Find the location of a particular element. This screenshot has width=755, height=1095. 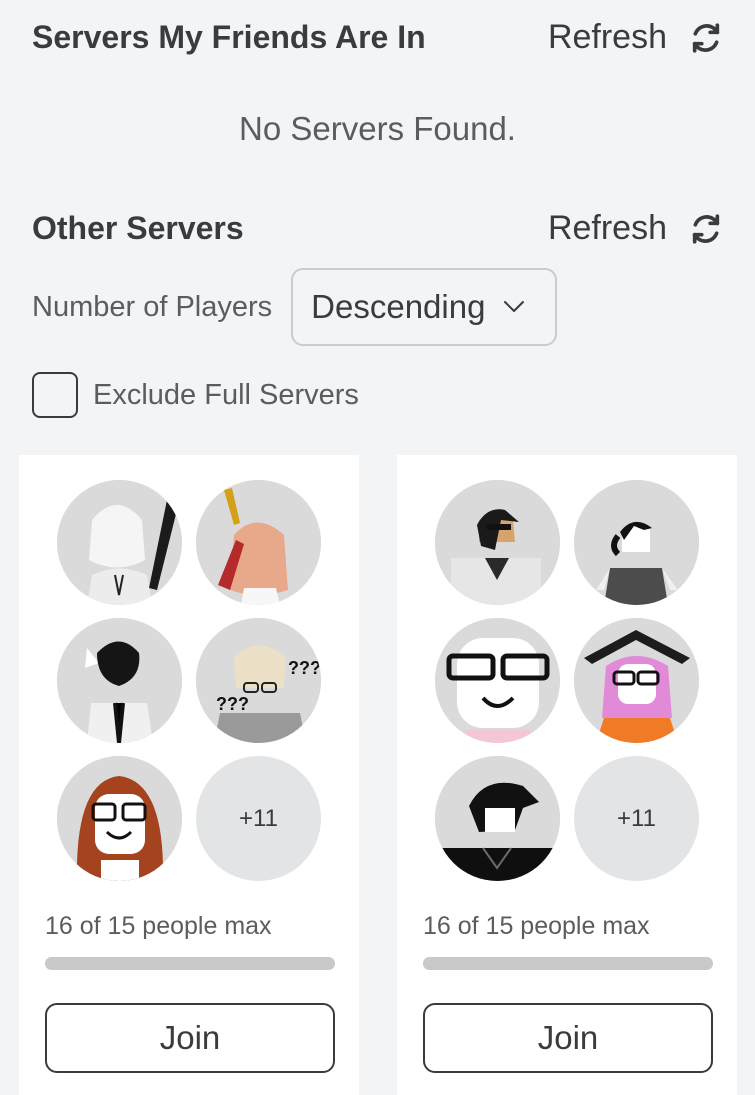

avatar-black-hair-sunglasses-icon is located at coordinates (497, 542).